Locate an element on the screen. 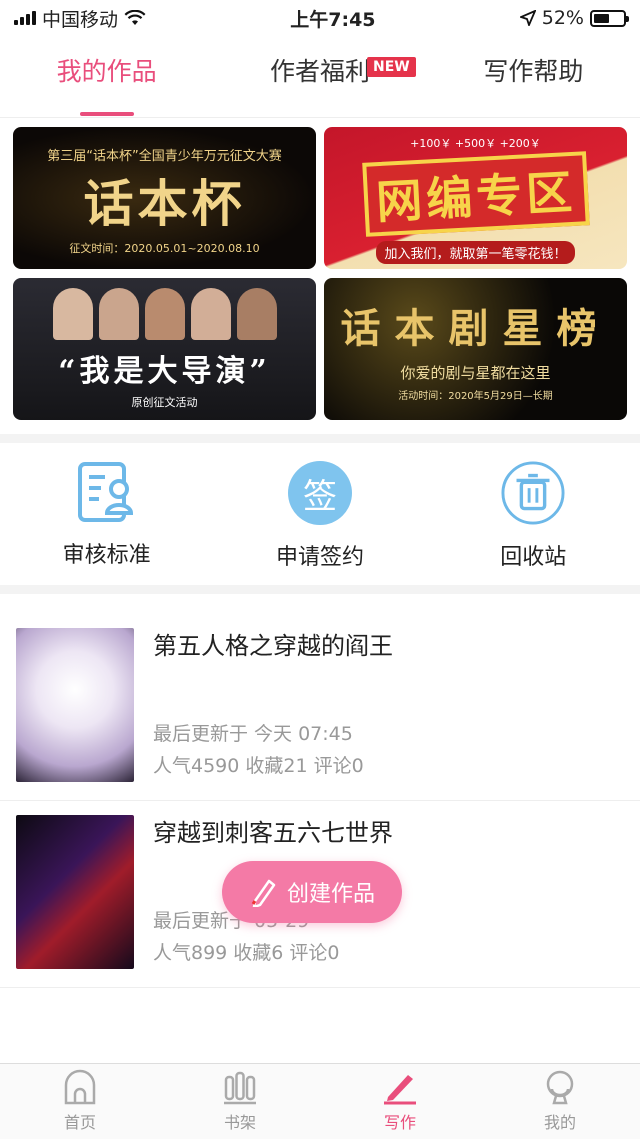 Image resolution: width=640 pixels, height=1139 pixels. nav-label: 写作 is located at coordinates (399, 1122).